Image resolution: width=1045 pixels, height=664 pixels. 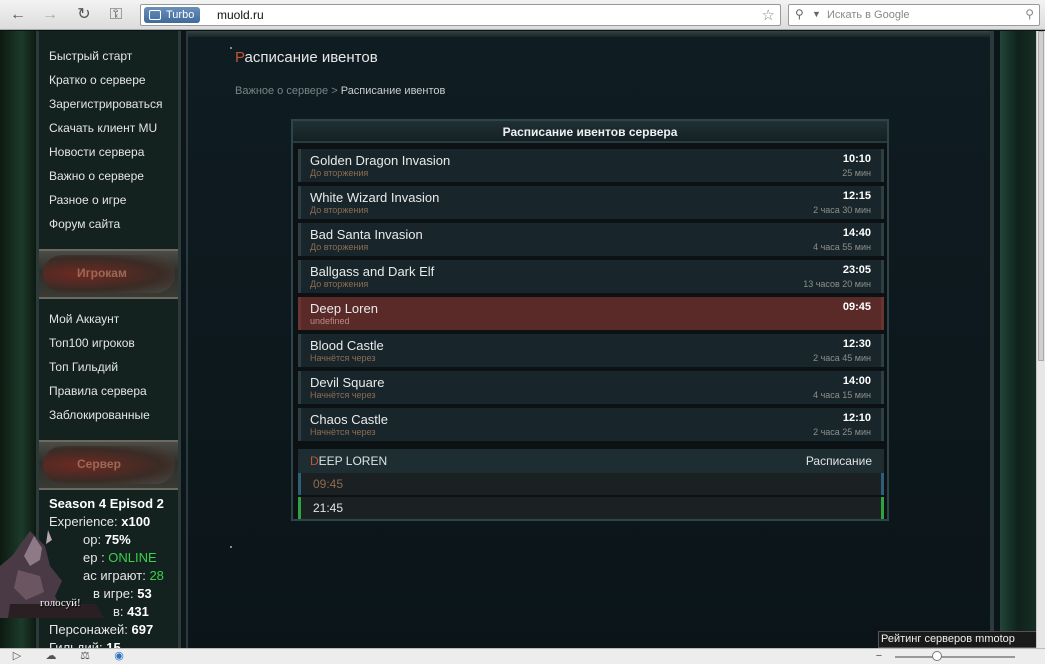 I want to click on zoom-out-icon: −, so click(x=879, y=656).